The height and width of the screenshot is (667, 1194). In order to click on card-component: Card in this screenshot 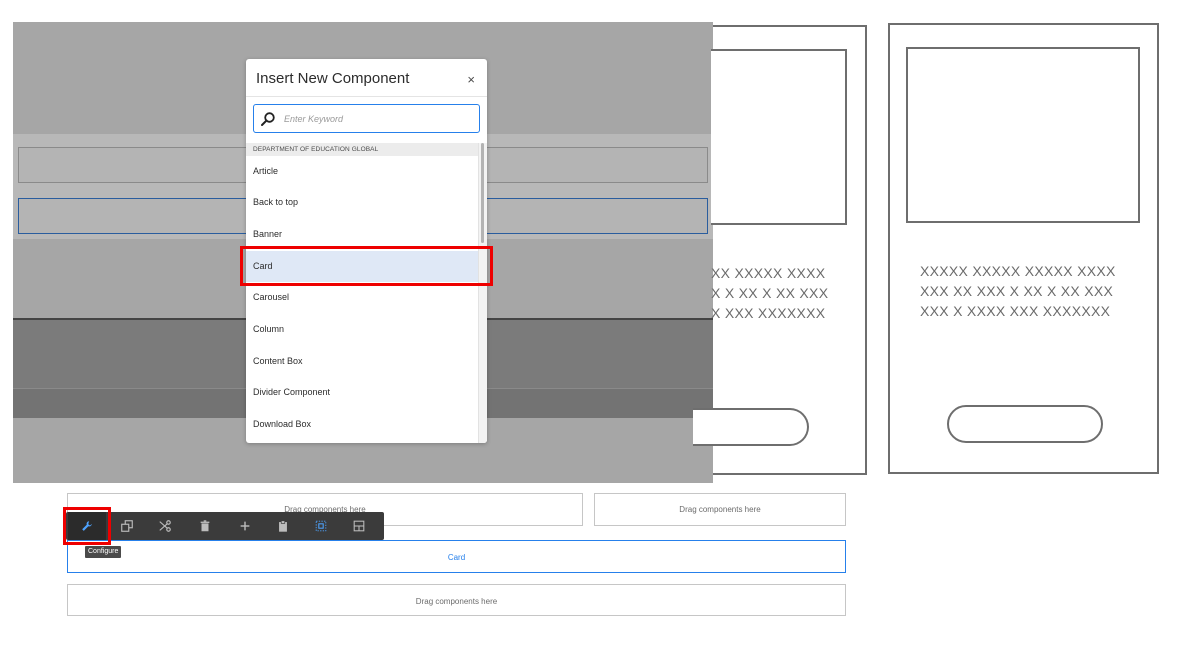, I will do `click(456, 556)`.